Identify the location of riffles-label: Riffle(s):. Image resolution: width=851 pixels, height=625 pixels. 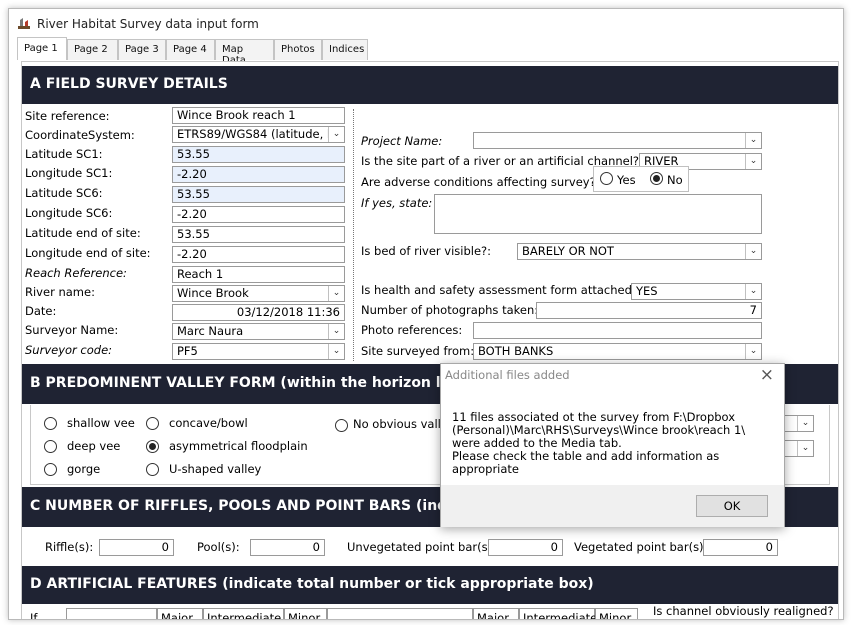
(69, 547).